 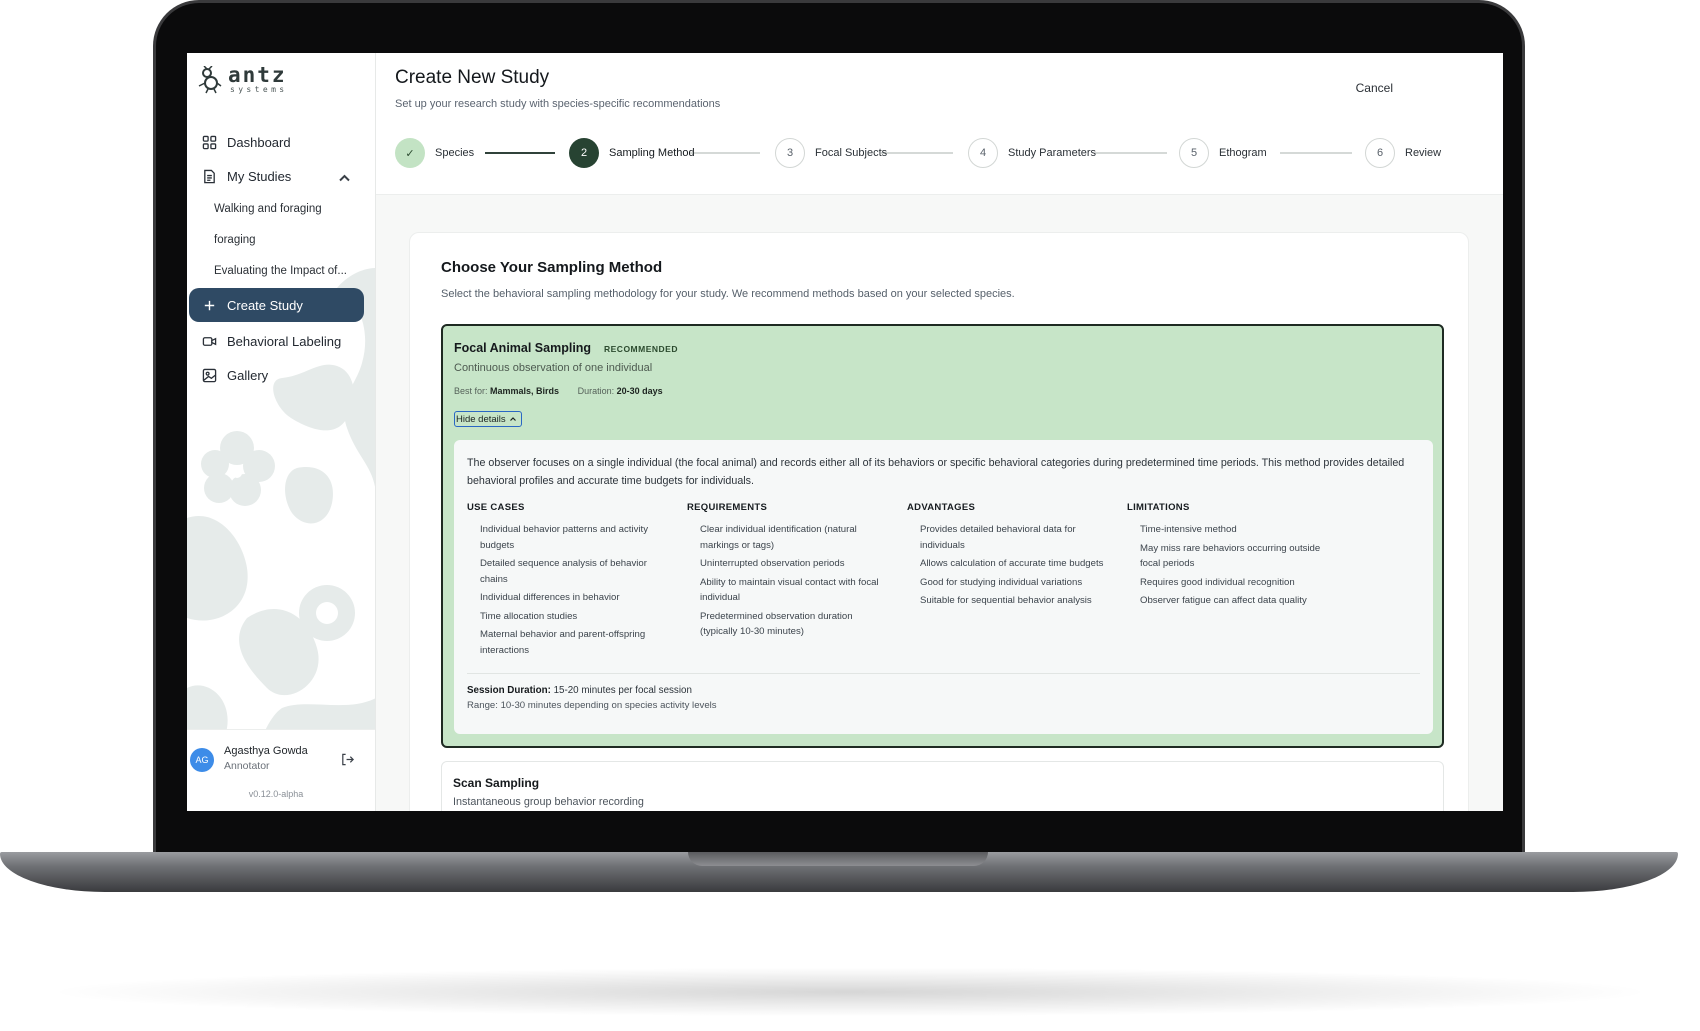 What do you see at coordinates (281, 208) in the screenshot?
I see `sidebar-study-link: Walking and foraging` at bounding box center [281, 208].